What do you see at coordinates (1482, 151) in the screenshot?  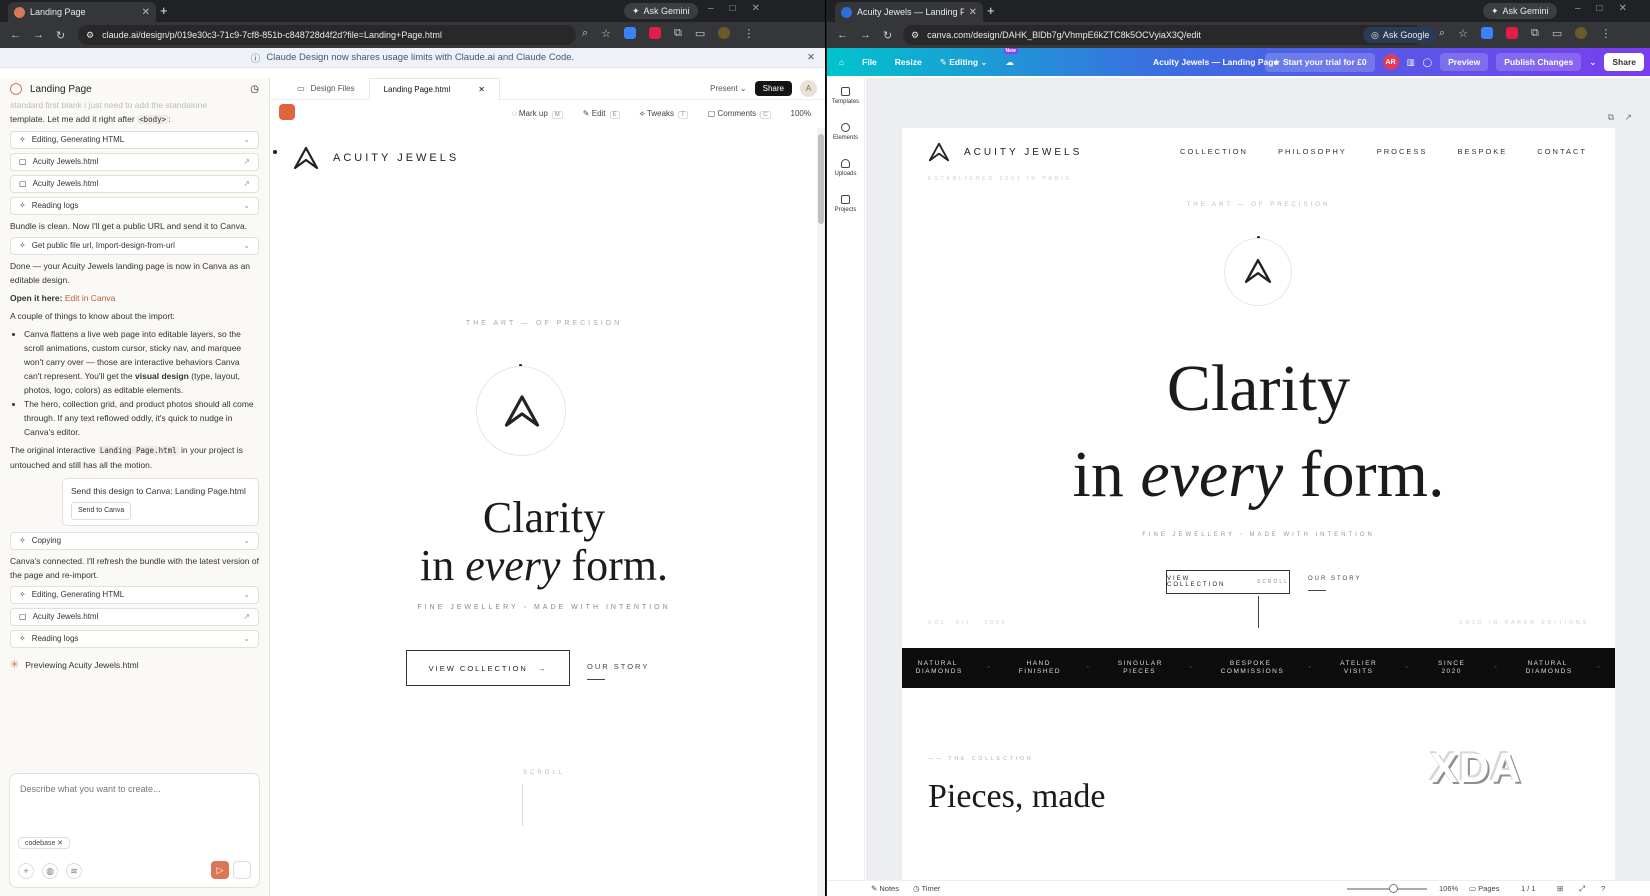 I see `nav-bespoke: BESPOKE` at bounding box center [1482, 151].